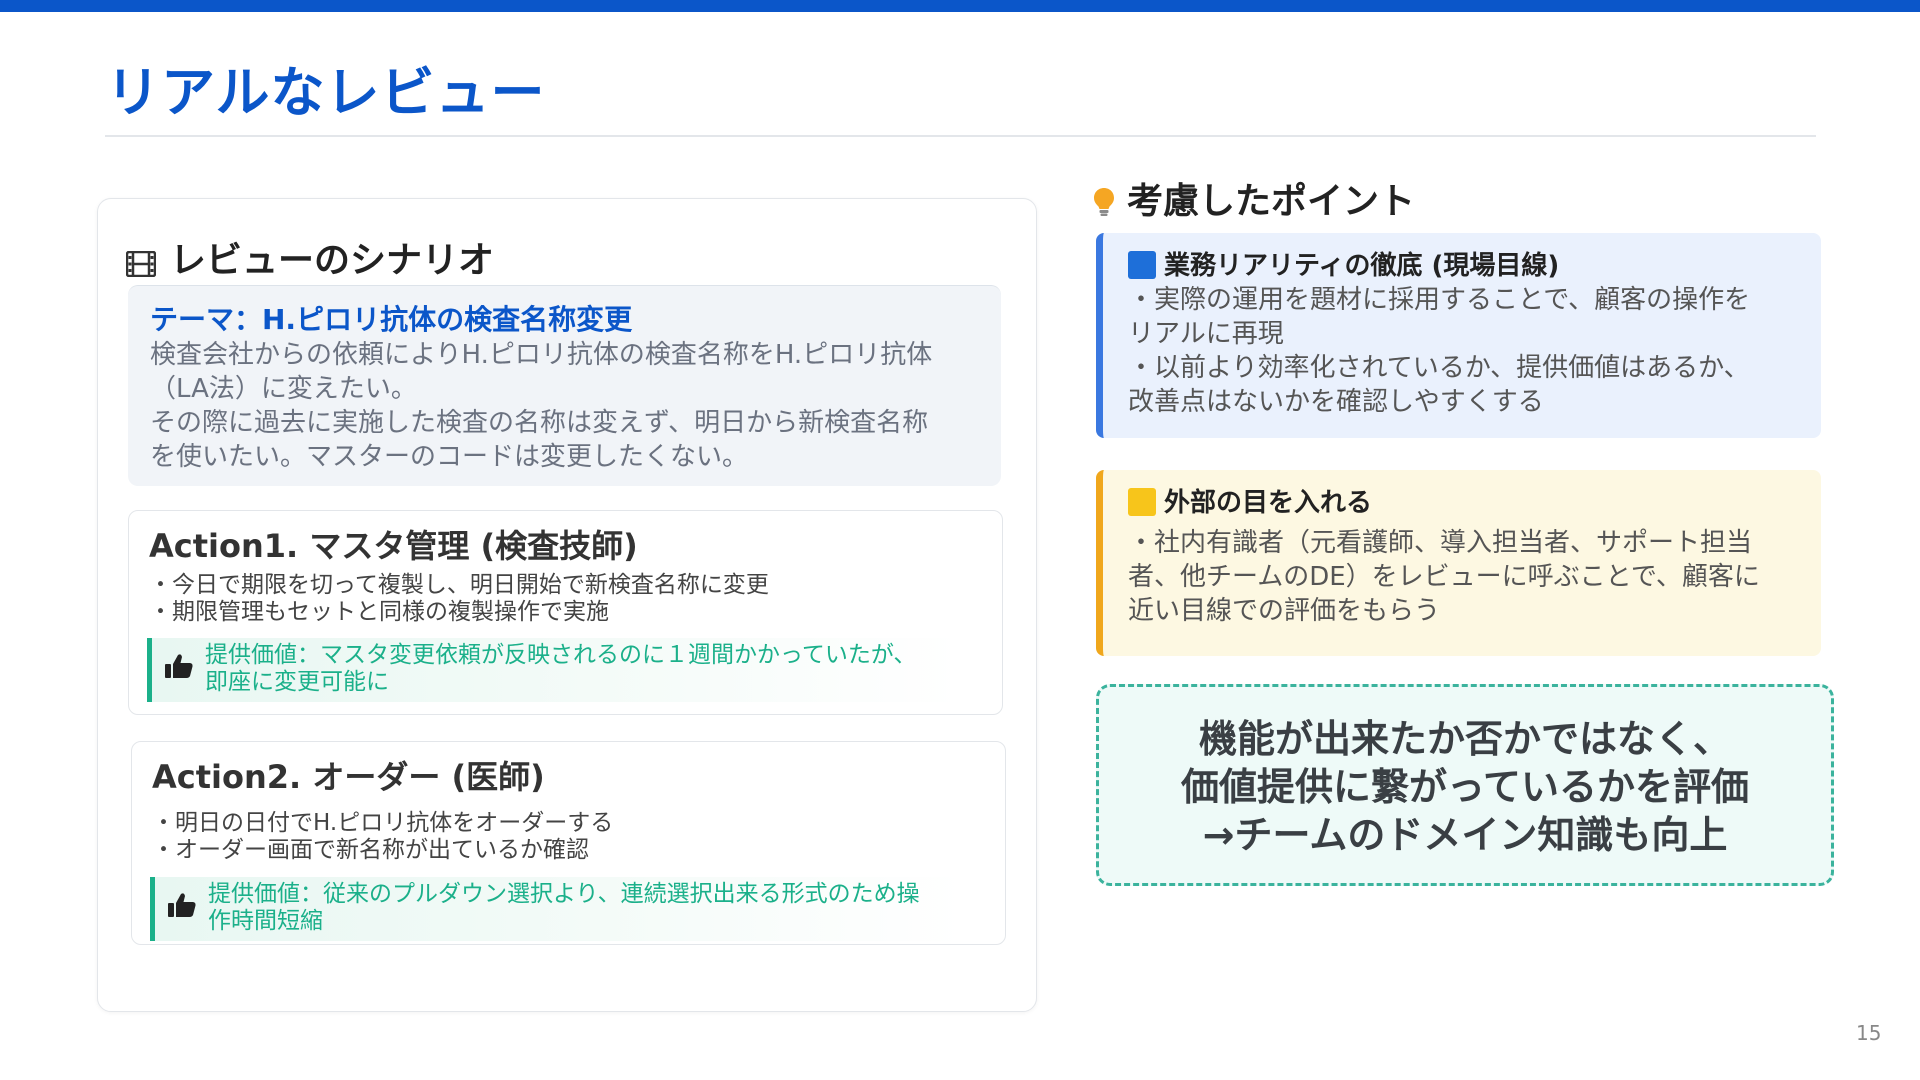 The image size is (1920, 1080). I want to click on theme-line: （LA法）に変えたい。, so click(283, 389).